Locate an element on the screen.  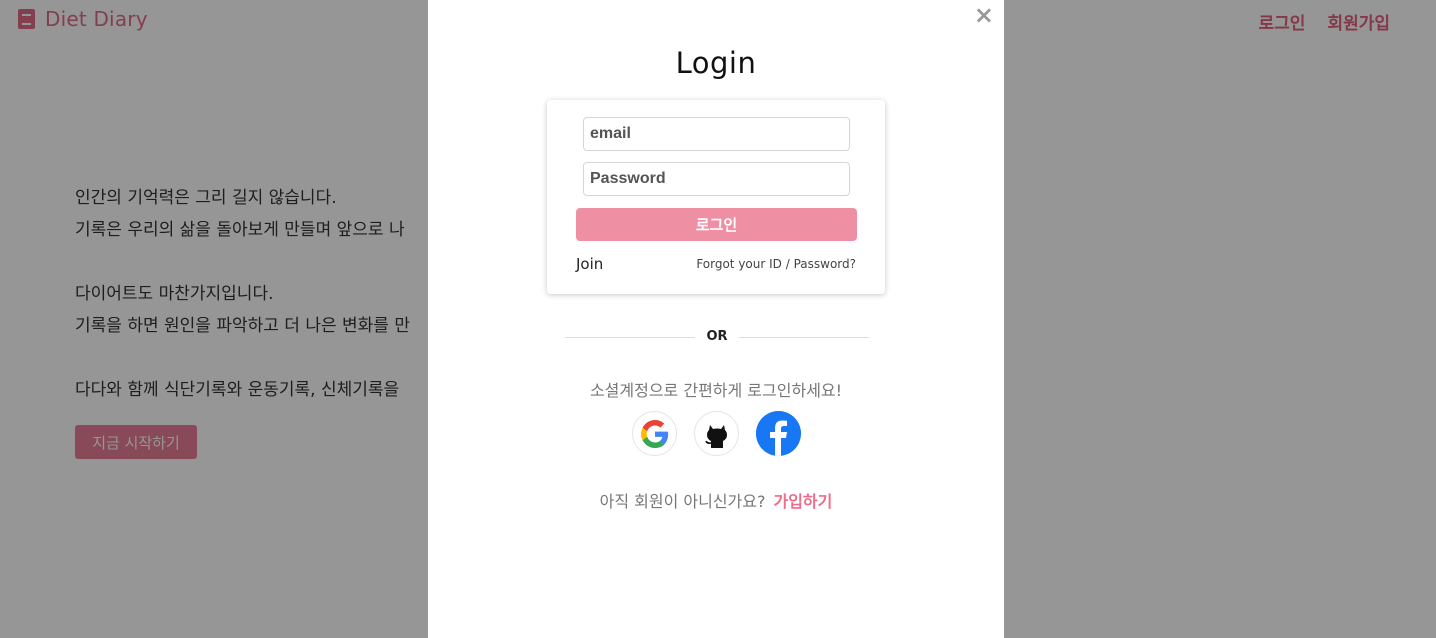
social-login-buttons is located at coordinates (716, 433).